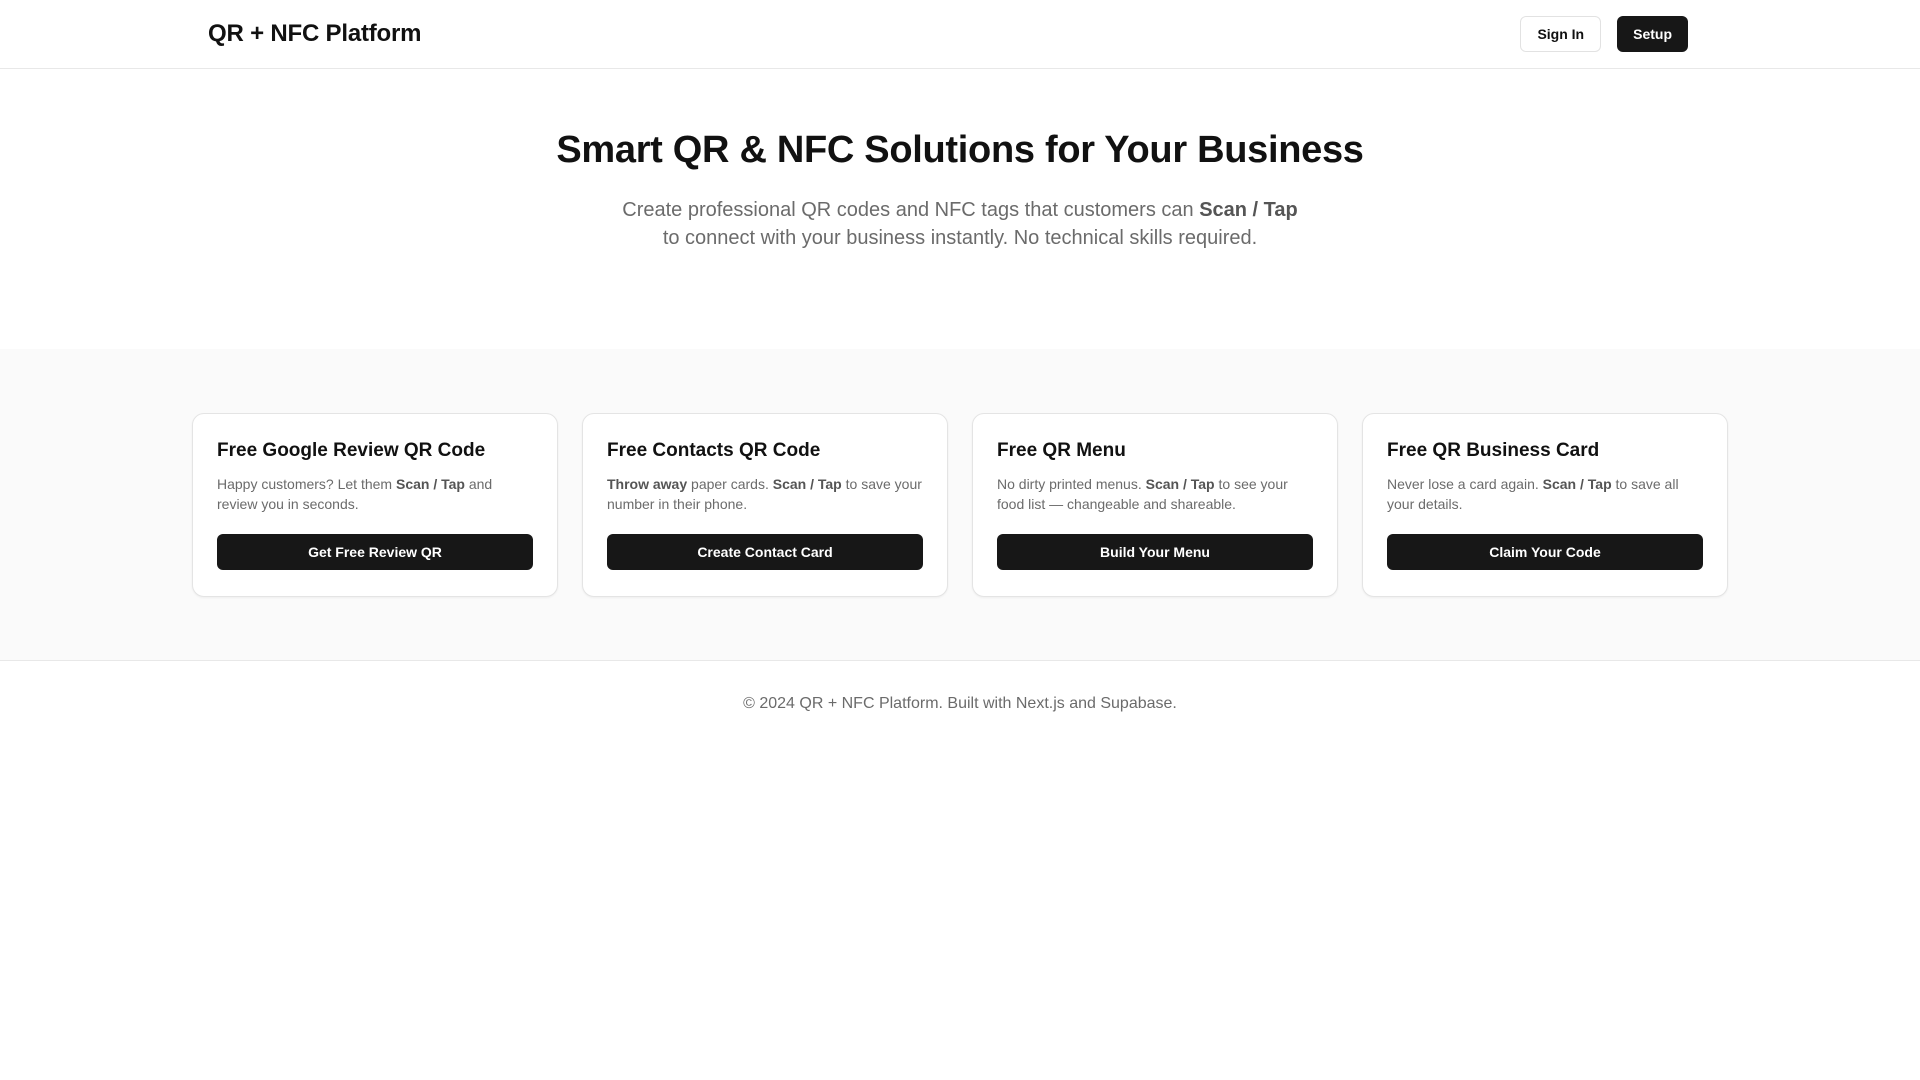  Describe the element at coordinates (730, 484) in the screenshot. I see `card-desc-text: paper cards.` at that location.